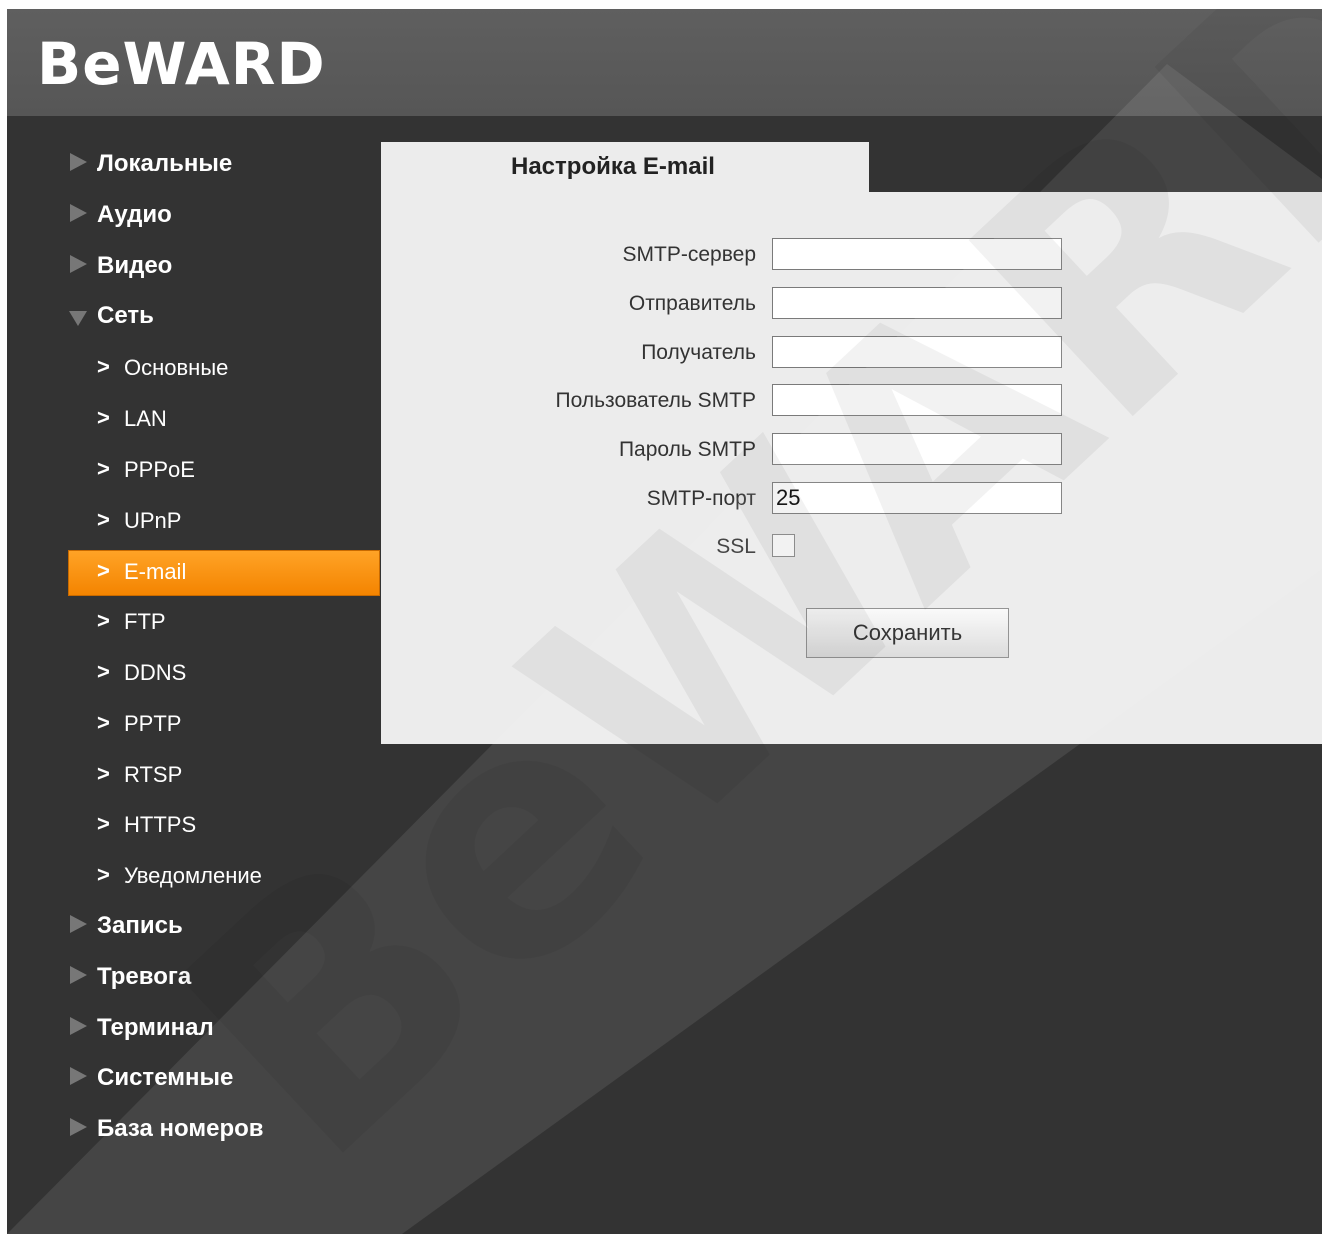 The width and height of the screenshot is (1322, 1234). I want to click on sidebar-item-system: Системные, so click(193, 1081).